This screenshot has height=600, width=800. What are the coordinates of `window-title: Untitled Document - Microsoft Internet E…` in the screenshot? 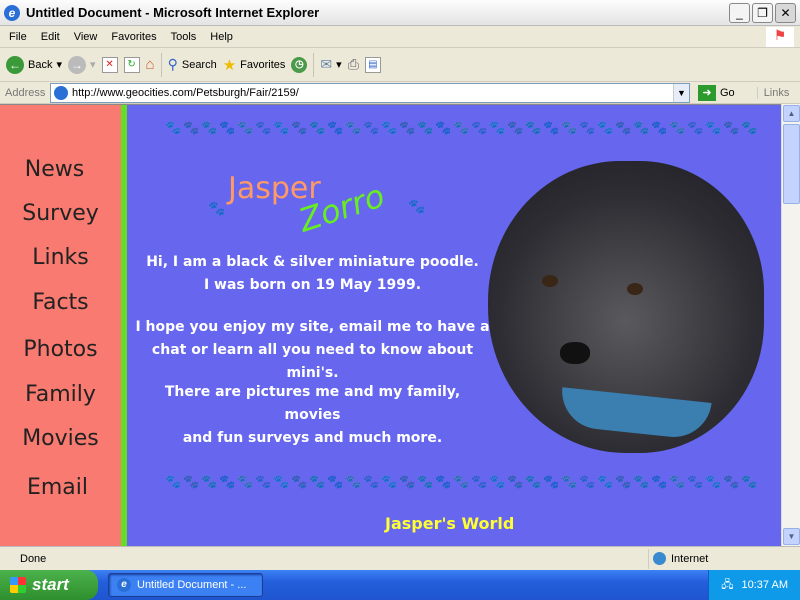 It's located at (173, 12).